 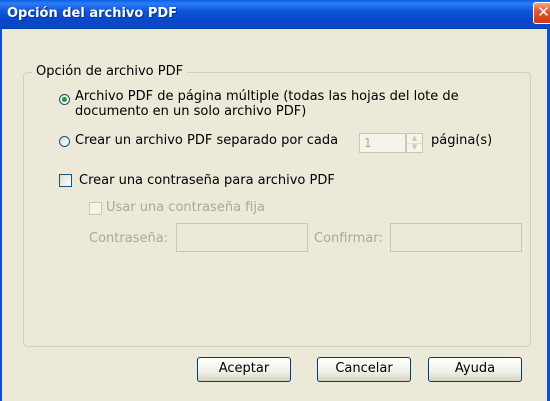 I want to click on close-icon: ✕, so click(x=543, y=12).